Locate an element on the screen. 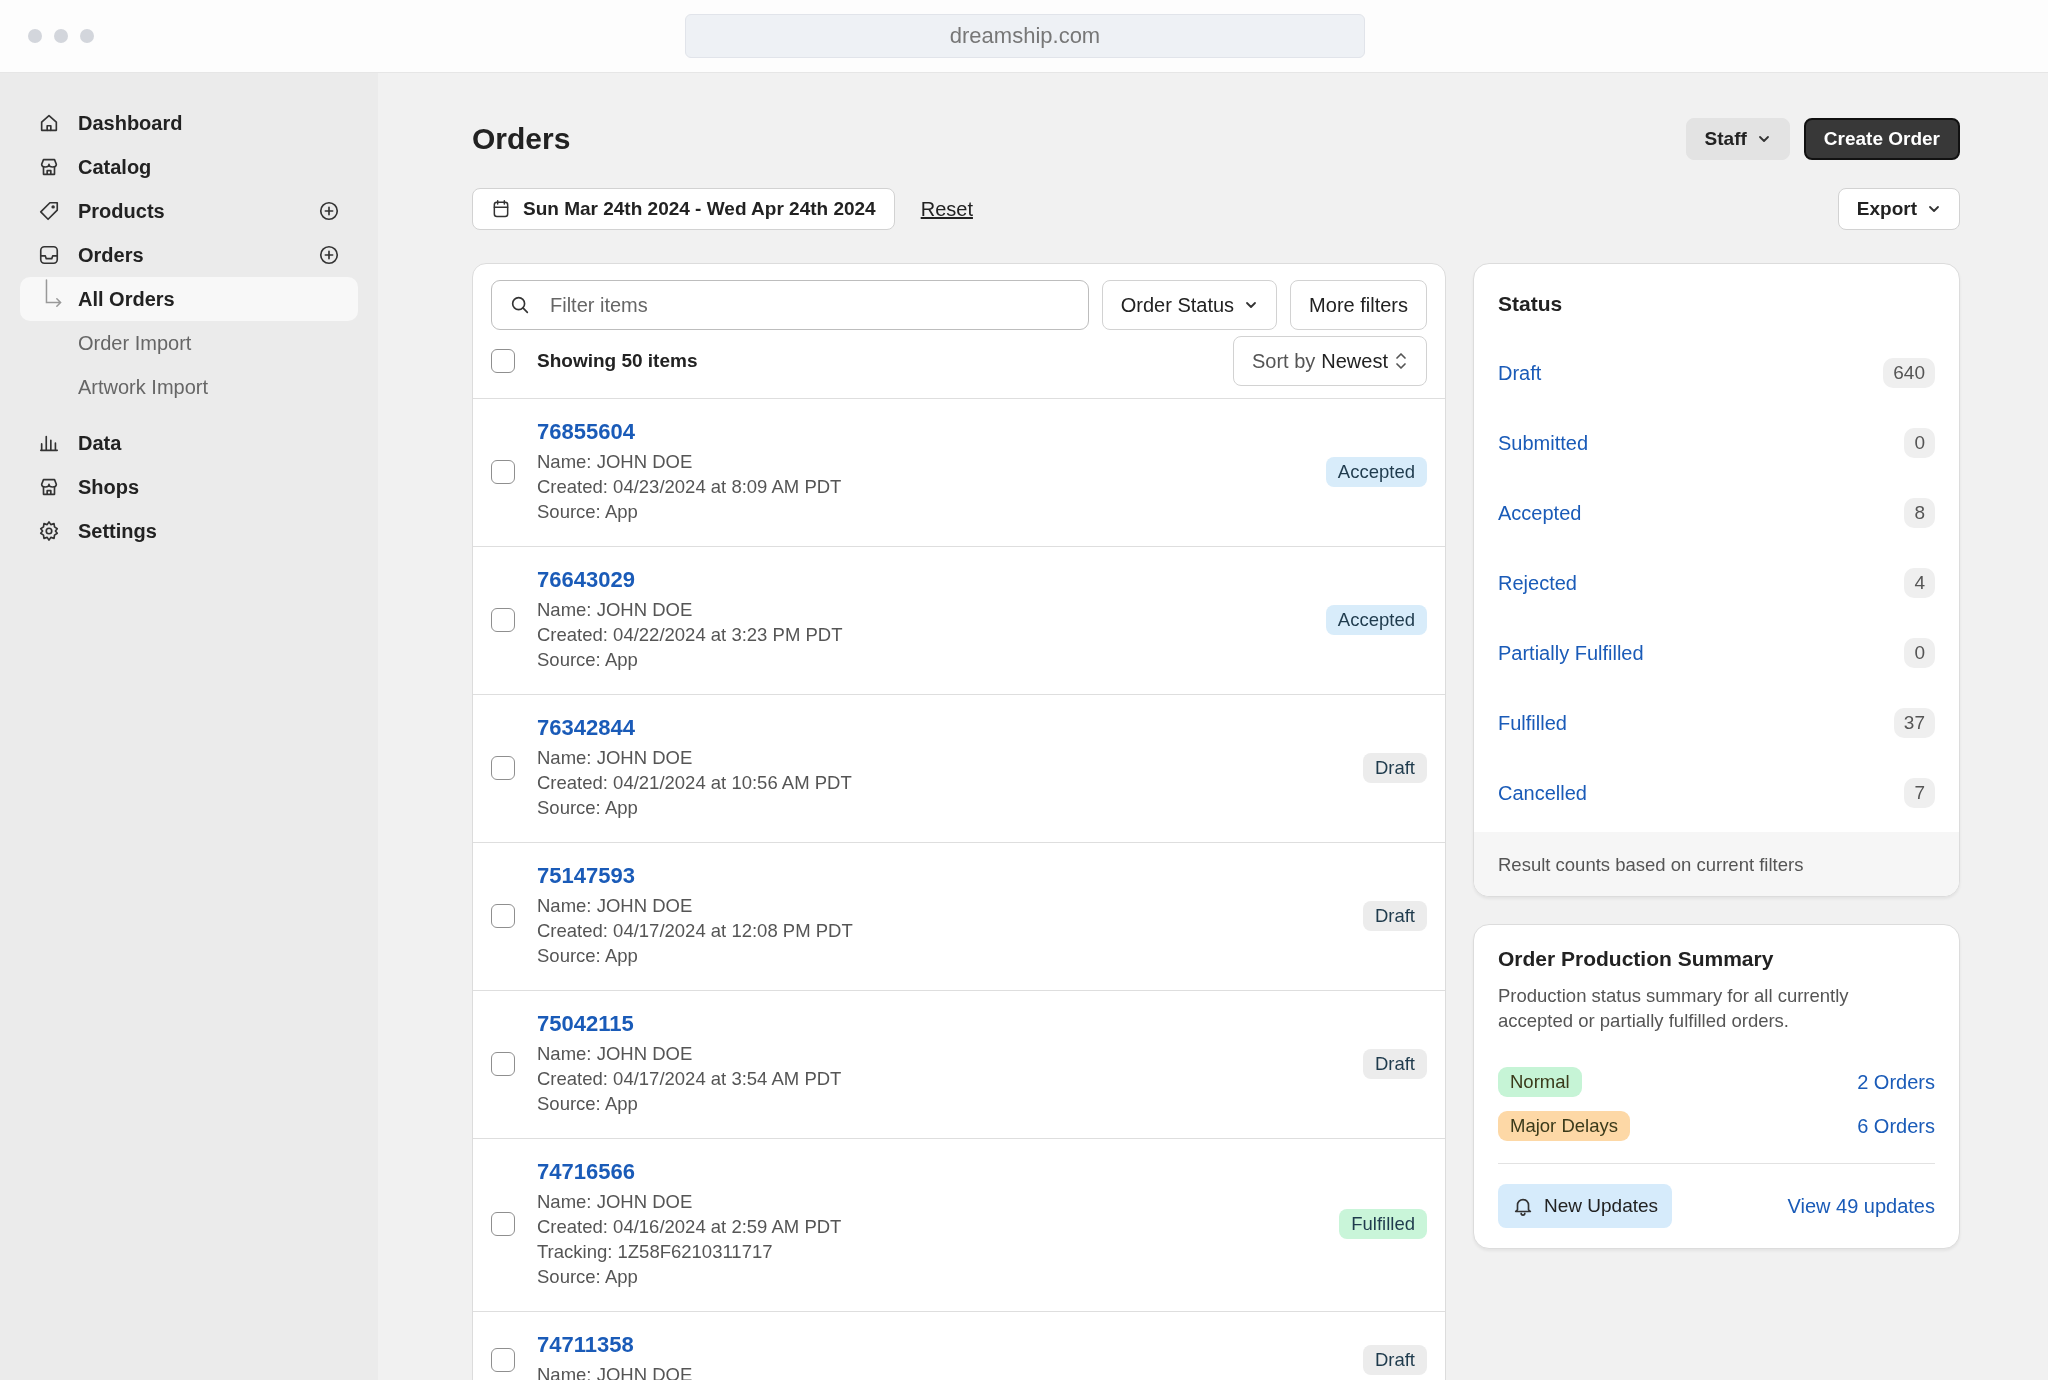 This screenshot has width=2048, height=1380. order-number-link: 74716566 is located at coordinates (927, 1172).